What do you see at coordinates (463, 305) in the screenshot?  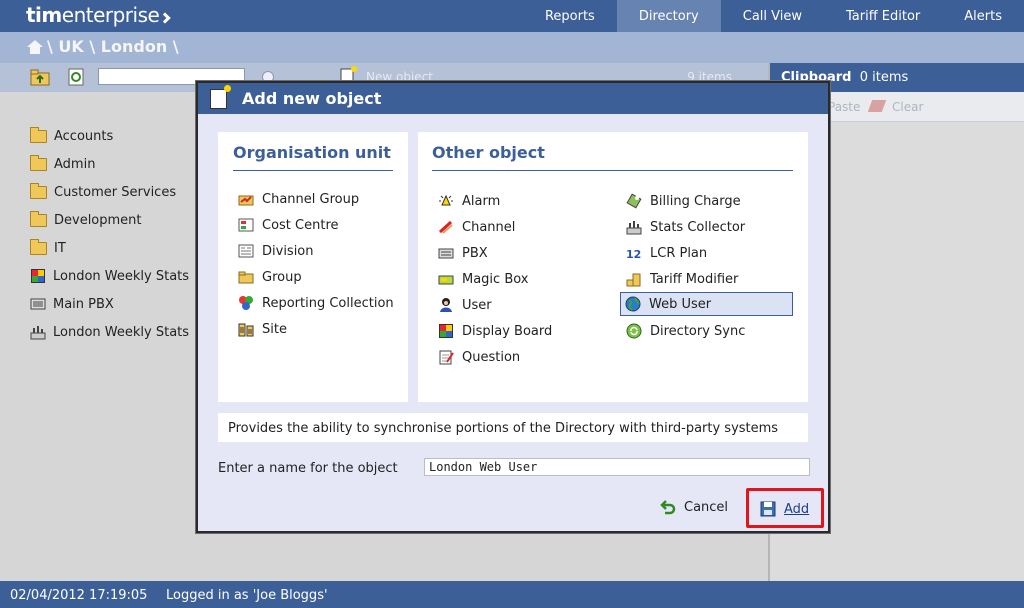 I see `option-user: User` at bounding box center [463, 305].